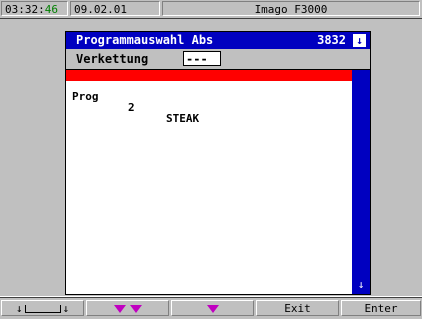  I want to click on status-bar: 03:32:46 09.02.01 Imago F3000, so click(211, 9).